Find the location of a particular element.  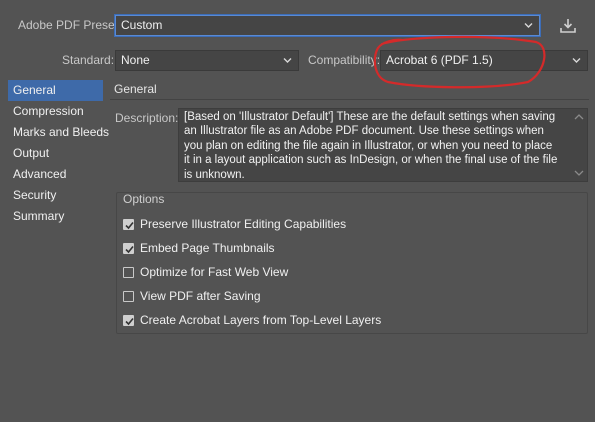

description-scrollbar is located at coordinates (579, 145).